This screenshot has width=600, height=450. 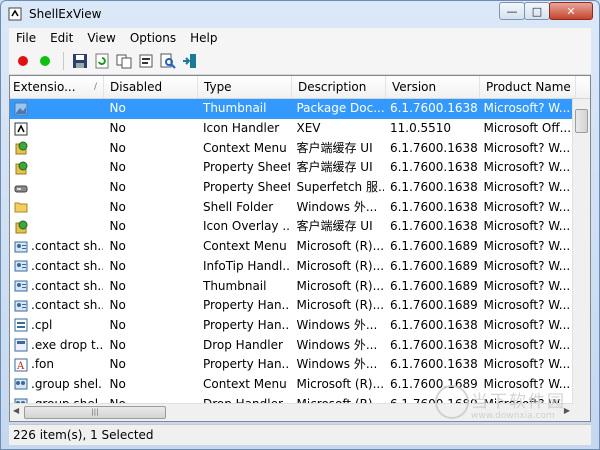 I want to click on cell-type: Context Menu, so click(x=244, y=147).